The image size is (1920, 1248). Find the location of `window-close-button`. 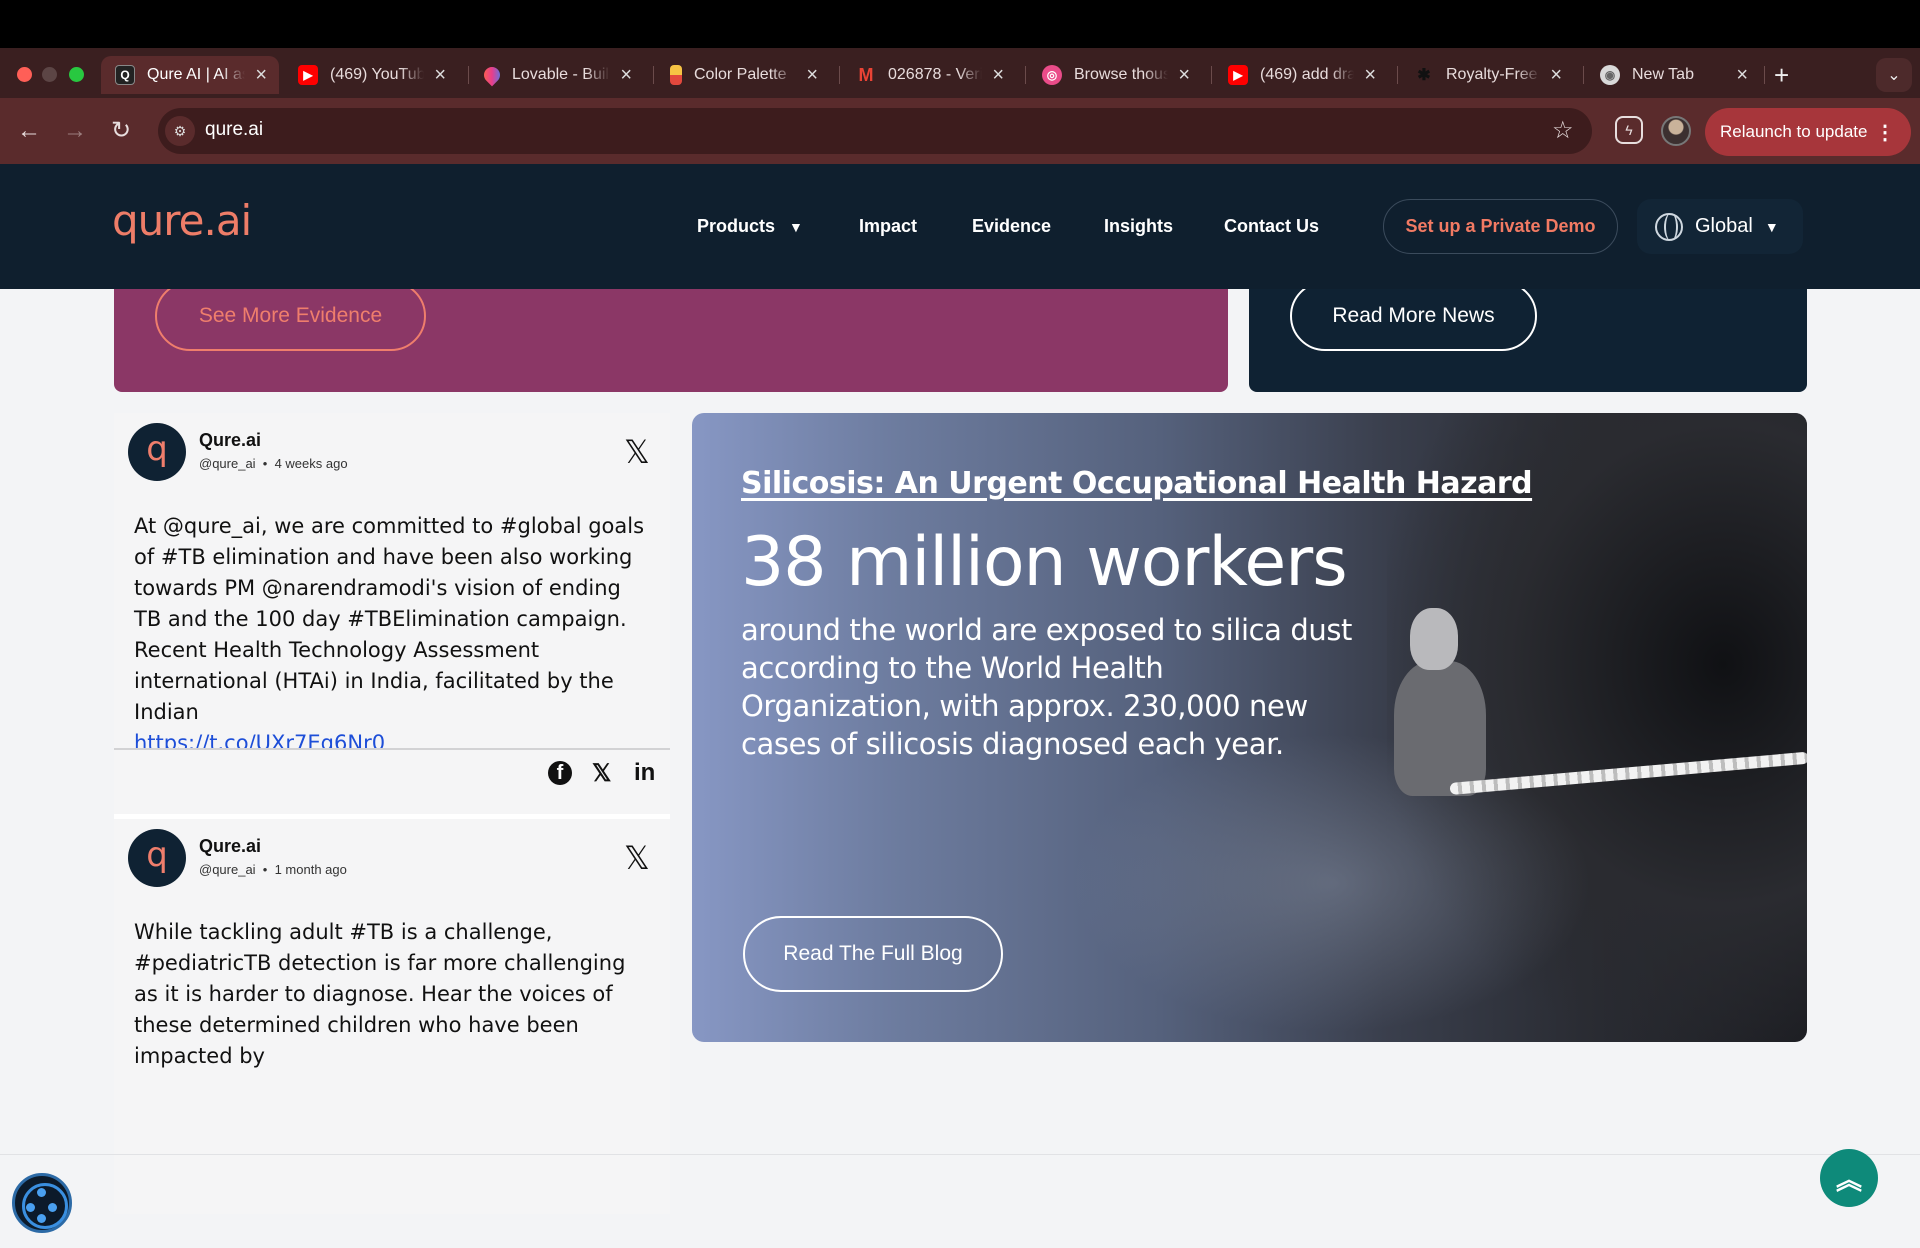

window-close-button is located at coordinates (24, 74).